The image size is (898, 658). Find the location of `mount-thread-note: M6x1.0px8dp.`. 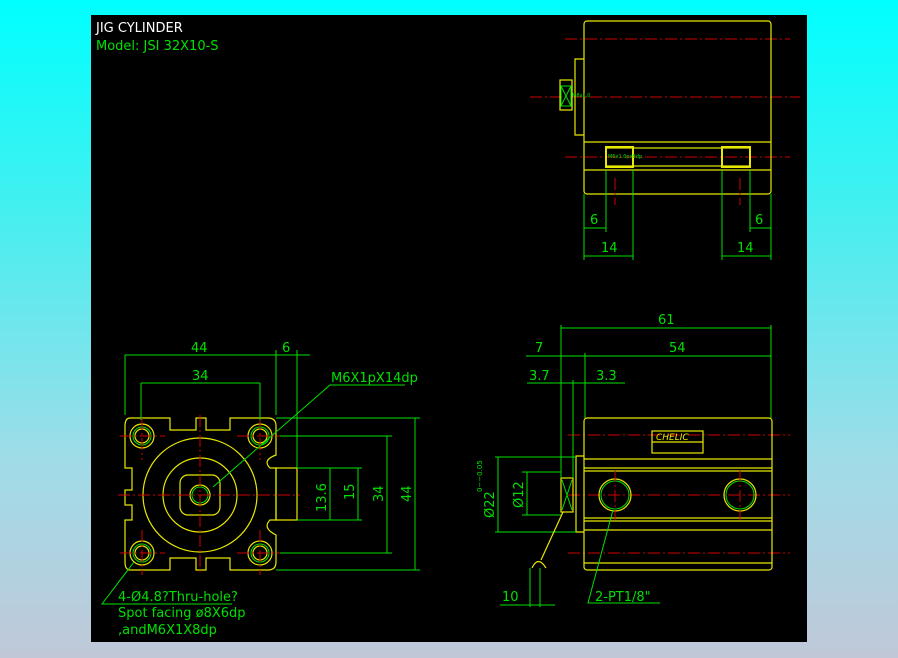

mount-thread-note: M6x1.0px8dp. is located at coordinates (626, 157).